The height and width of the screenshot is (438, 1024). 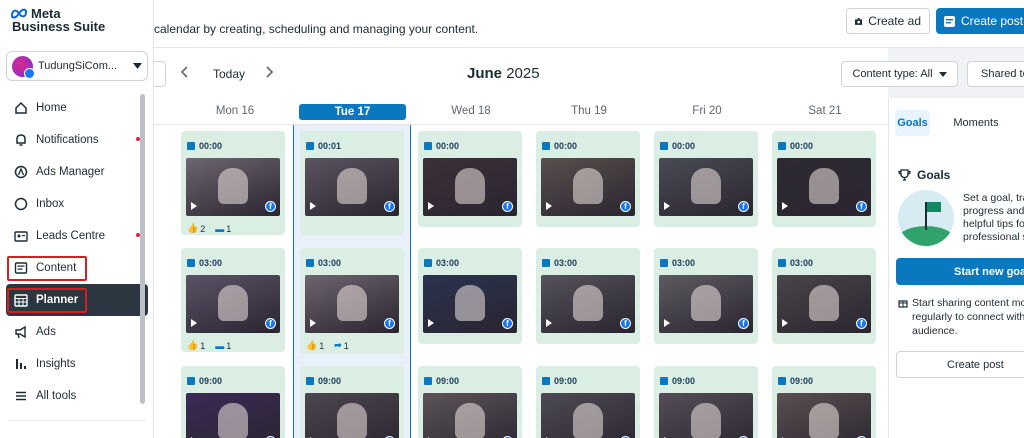 I want to click on sidebar-item-all-tools: All tools, so click(x=73, y=396).